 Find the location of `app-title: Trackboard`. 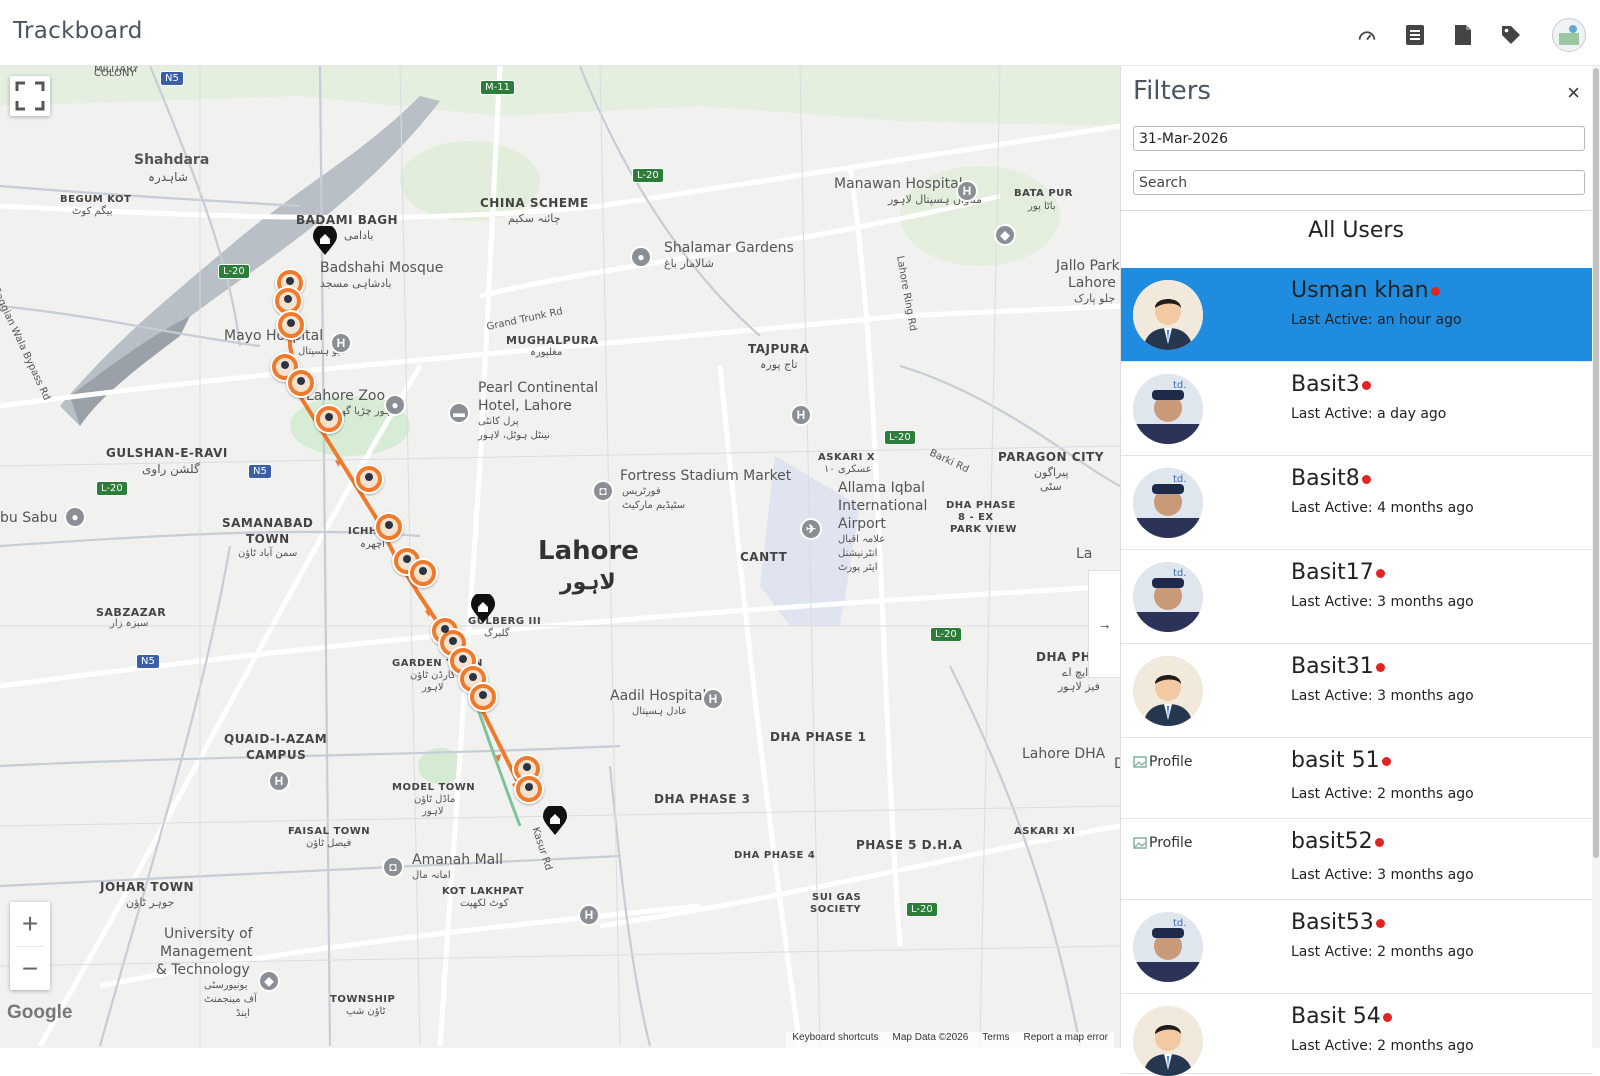

app-title: Trackboard is located at coordinates (78, 31).